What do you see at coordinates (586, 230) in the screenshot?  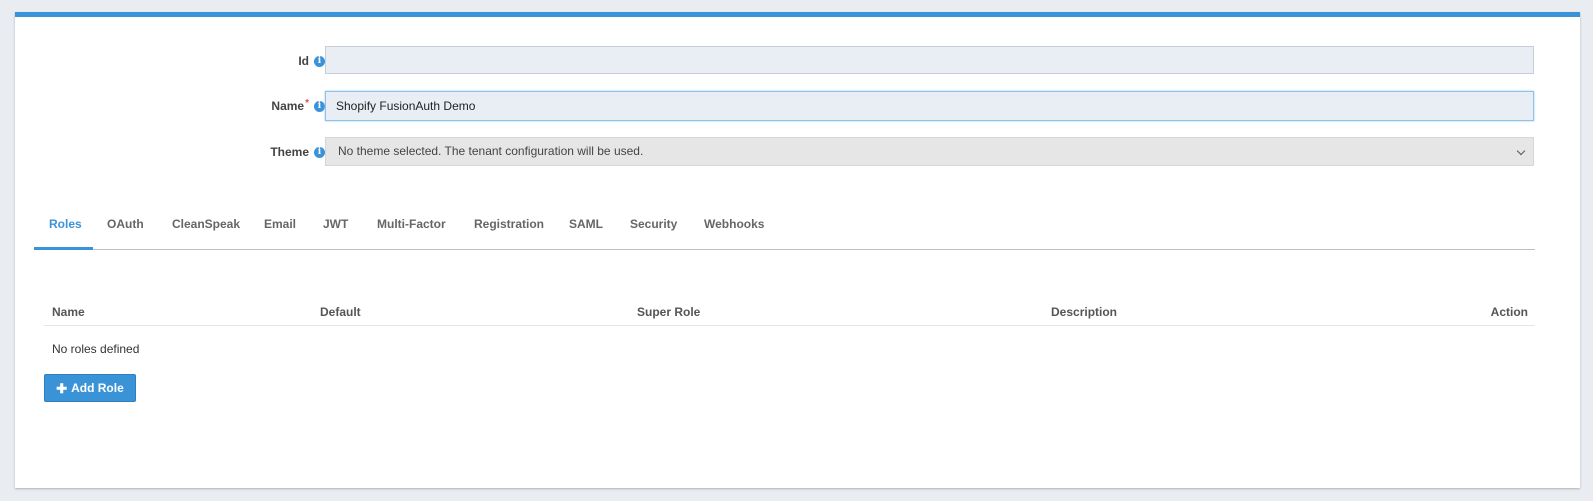 I see `tab-saml: SAML` at bounding box center [586, 230].